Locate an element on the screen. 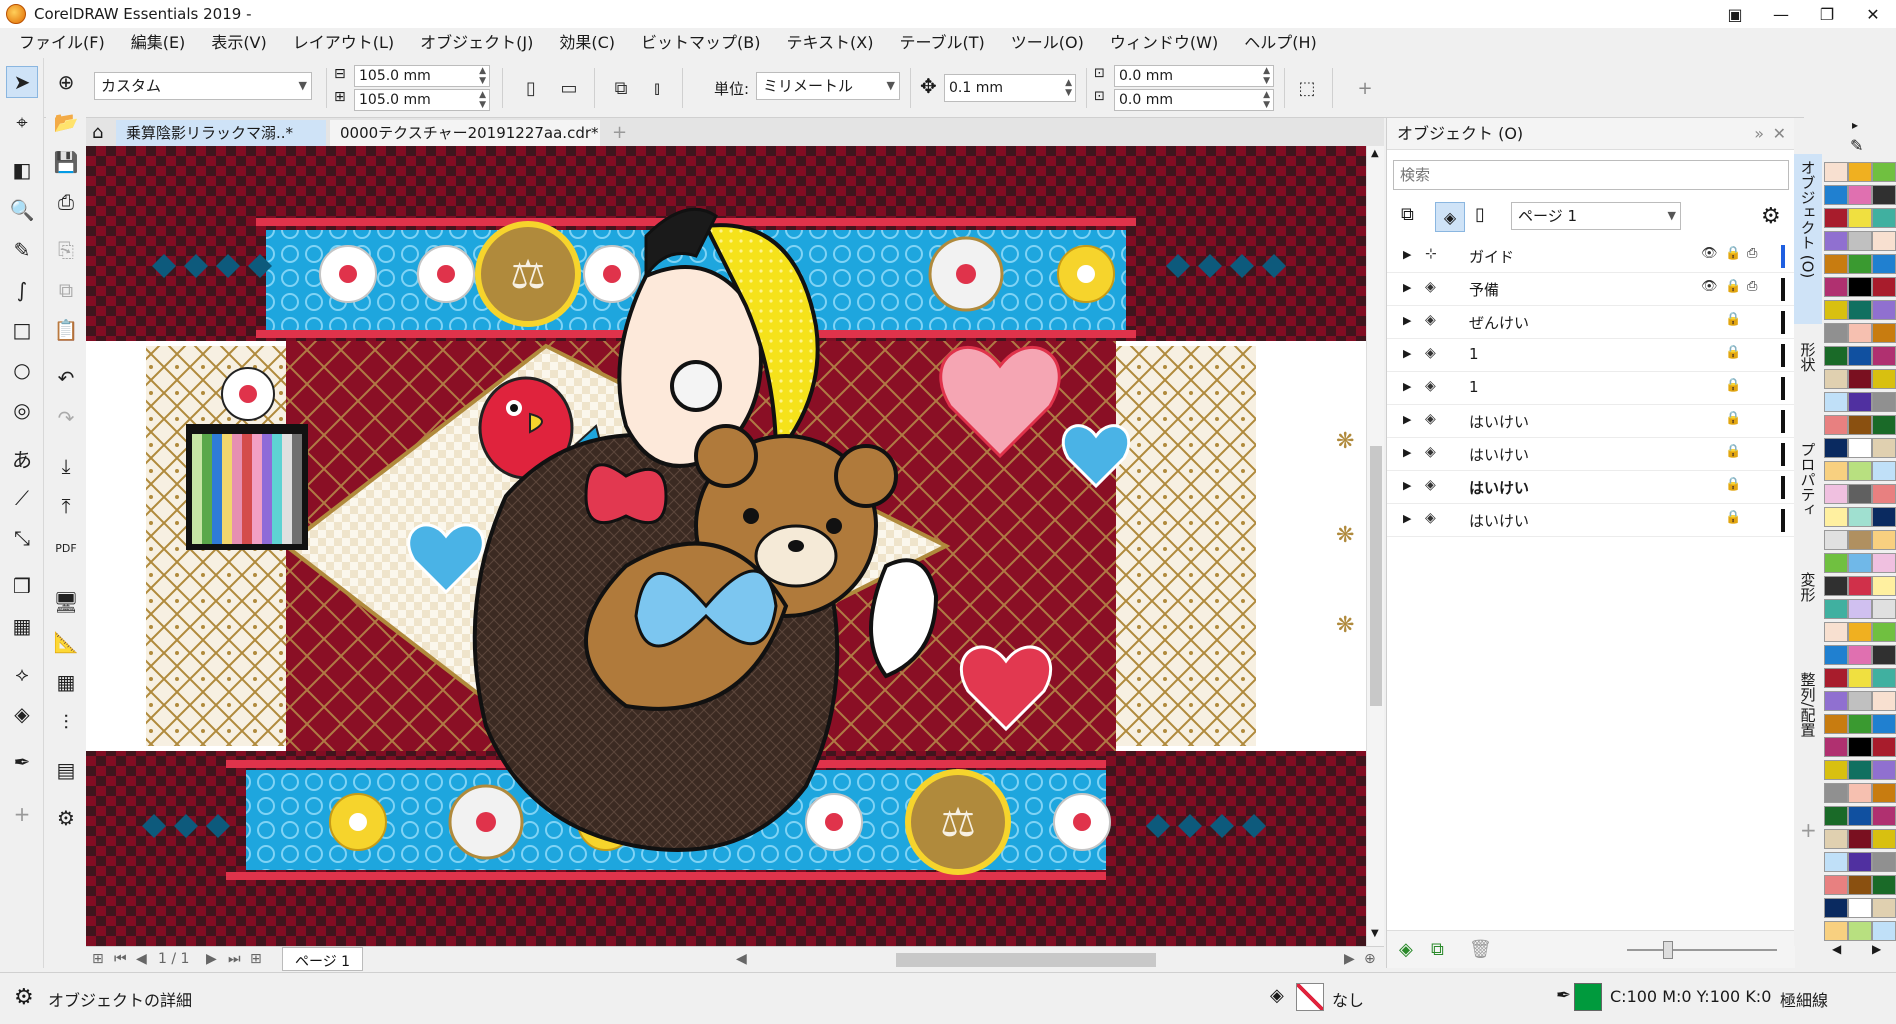  tab-transform: 変形 is located at coordinates (1808, 606).